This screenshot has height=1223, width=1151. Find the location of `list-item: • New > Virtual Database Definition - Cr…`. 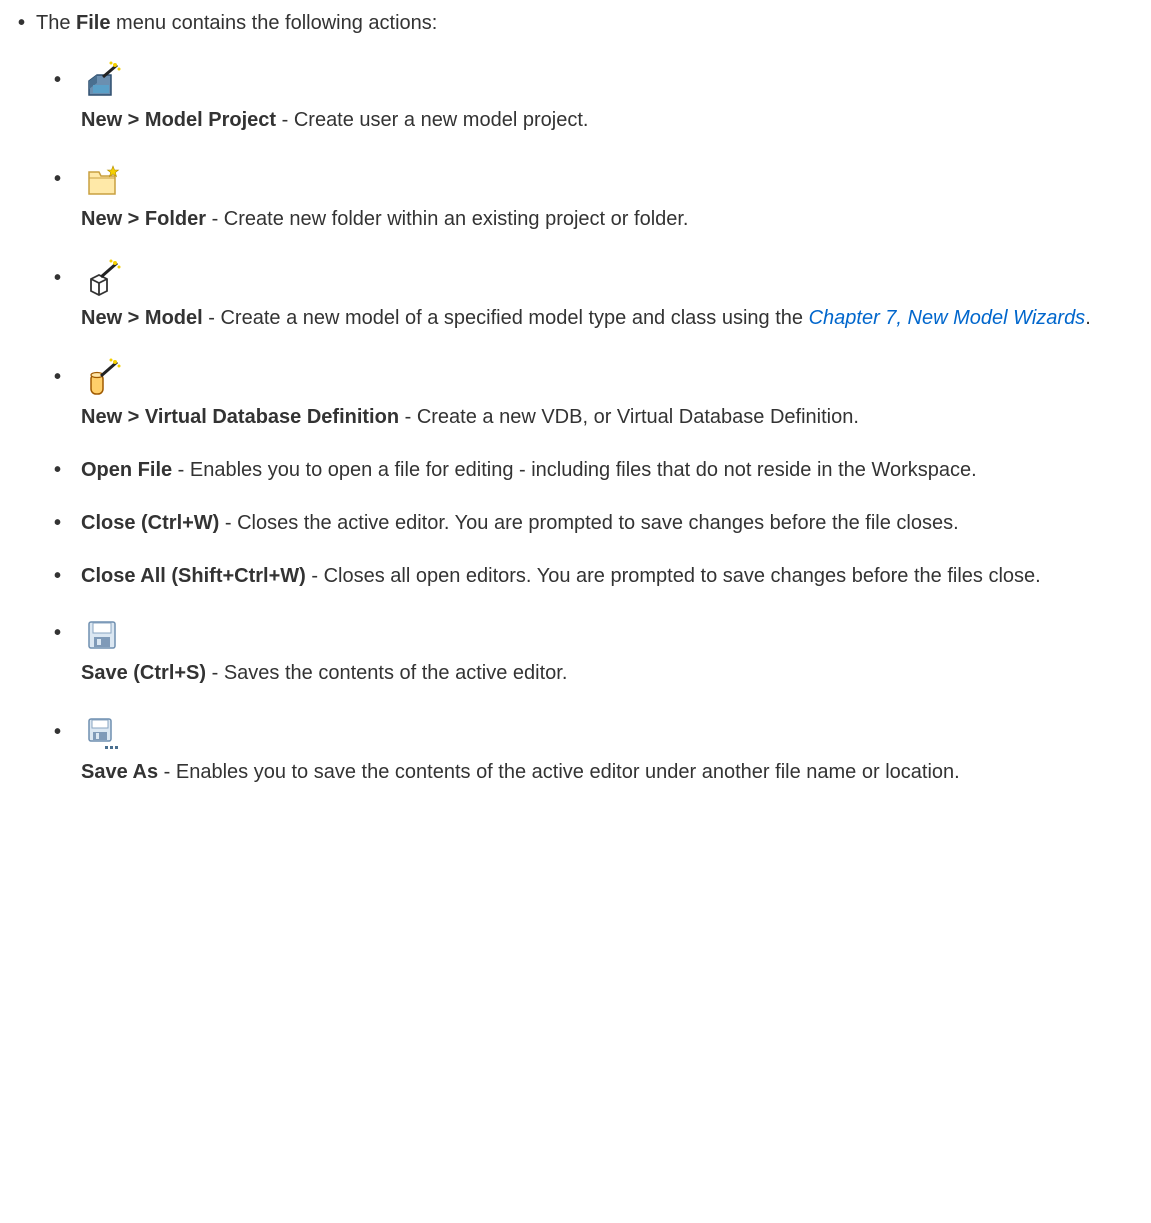

list-item: • New > Virtual Database Definition - Cr… is located at coordinates (581, 395).